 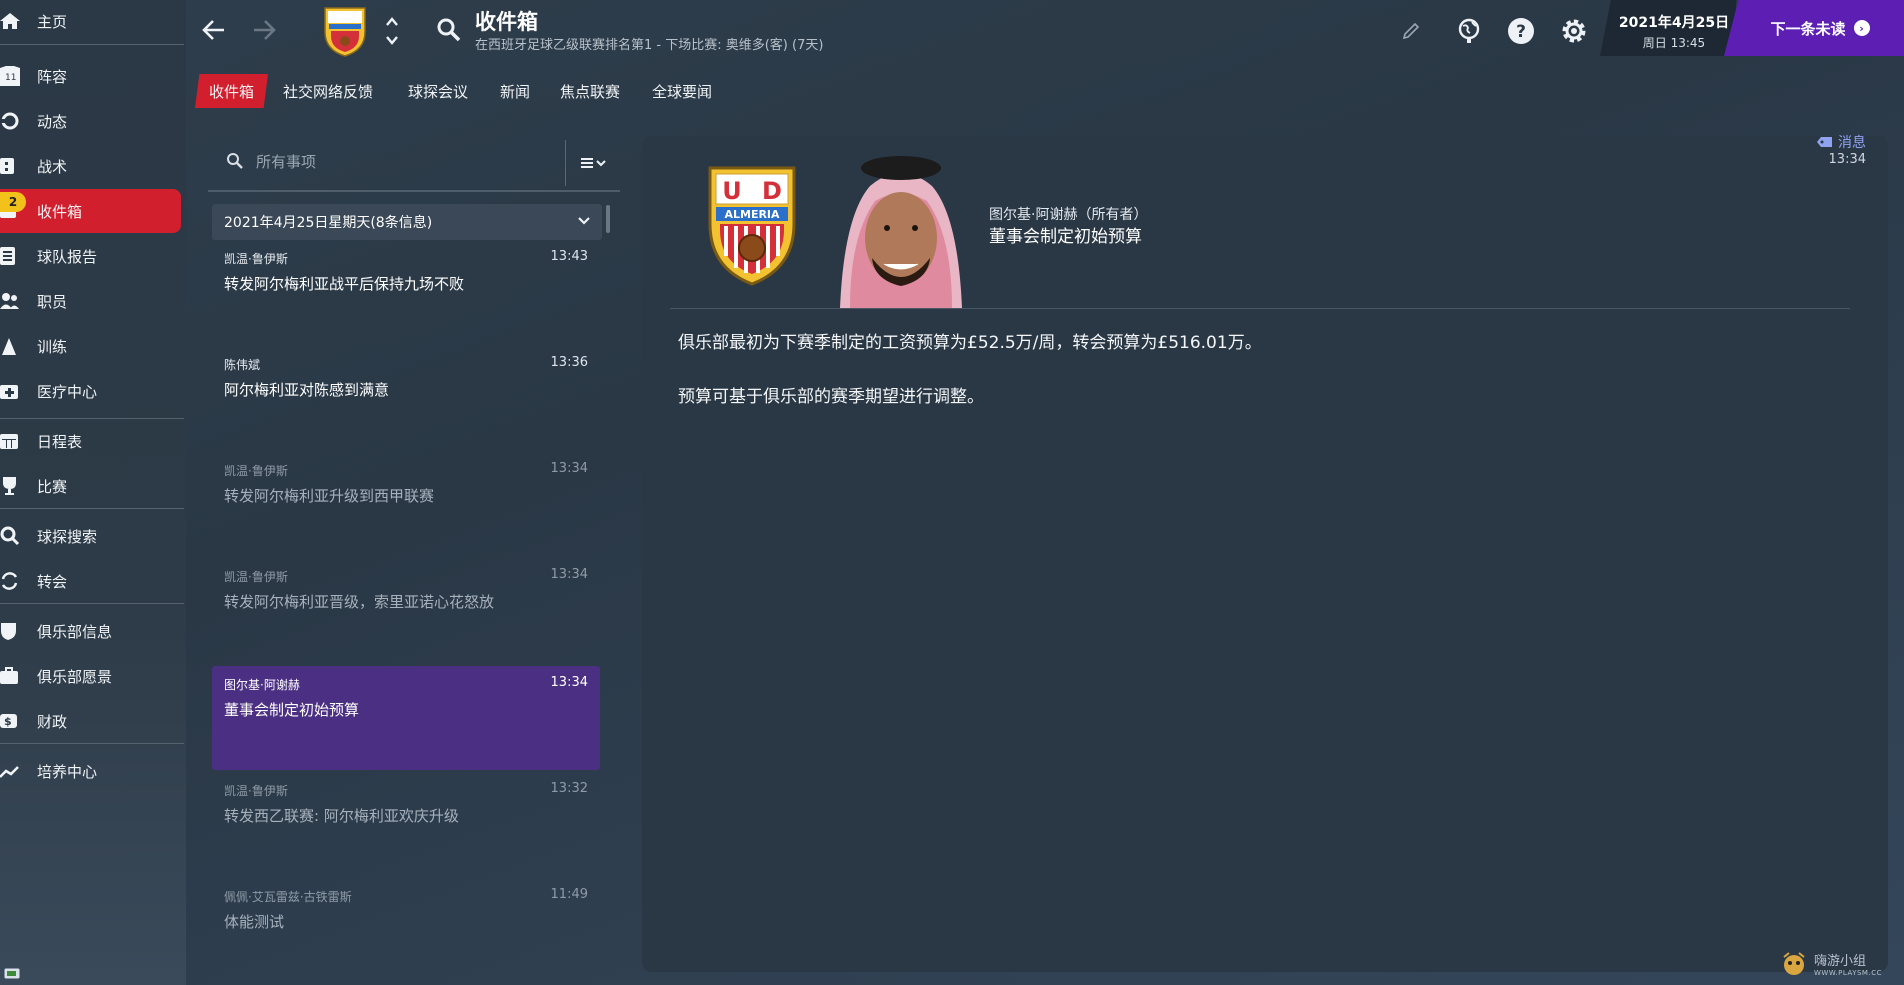 I want to click on sidebar-item-label: 球队报告, so click(x=67, y=256).